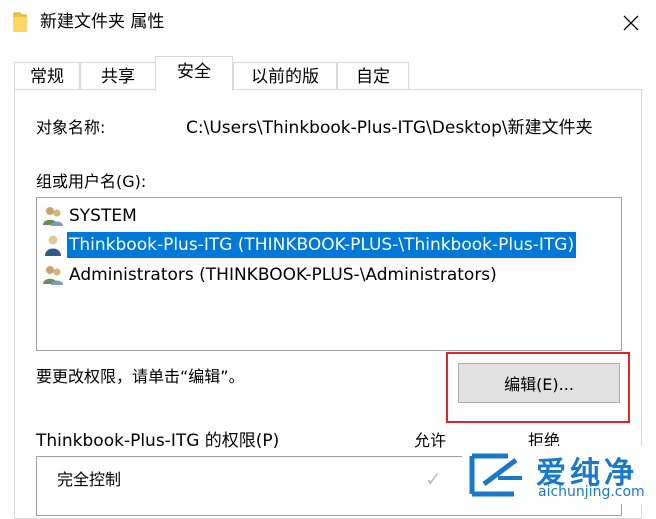 The width and height of the screenshot is (656, 519). Describe the element at coordinates (285, 88) in the screenshot. I see `tab-previous-versions: 以前的版本` at that location.